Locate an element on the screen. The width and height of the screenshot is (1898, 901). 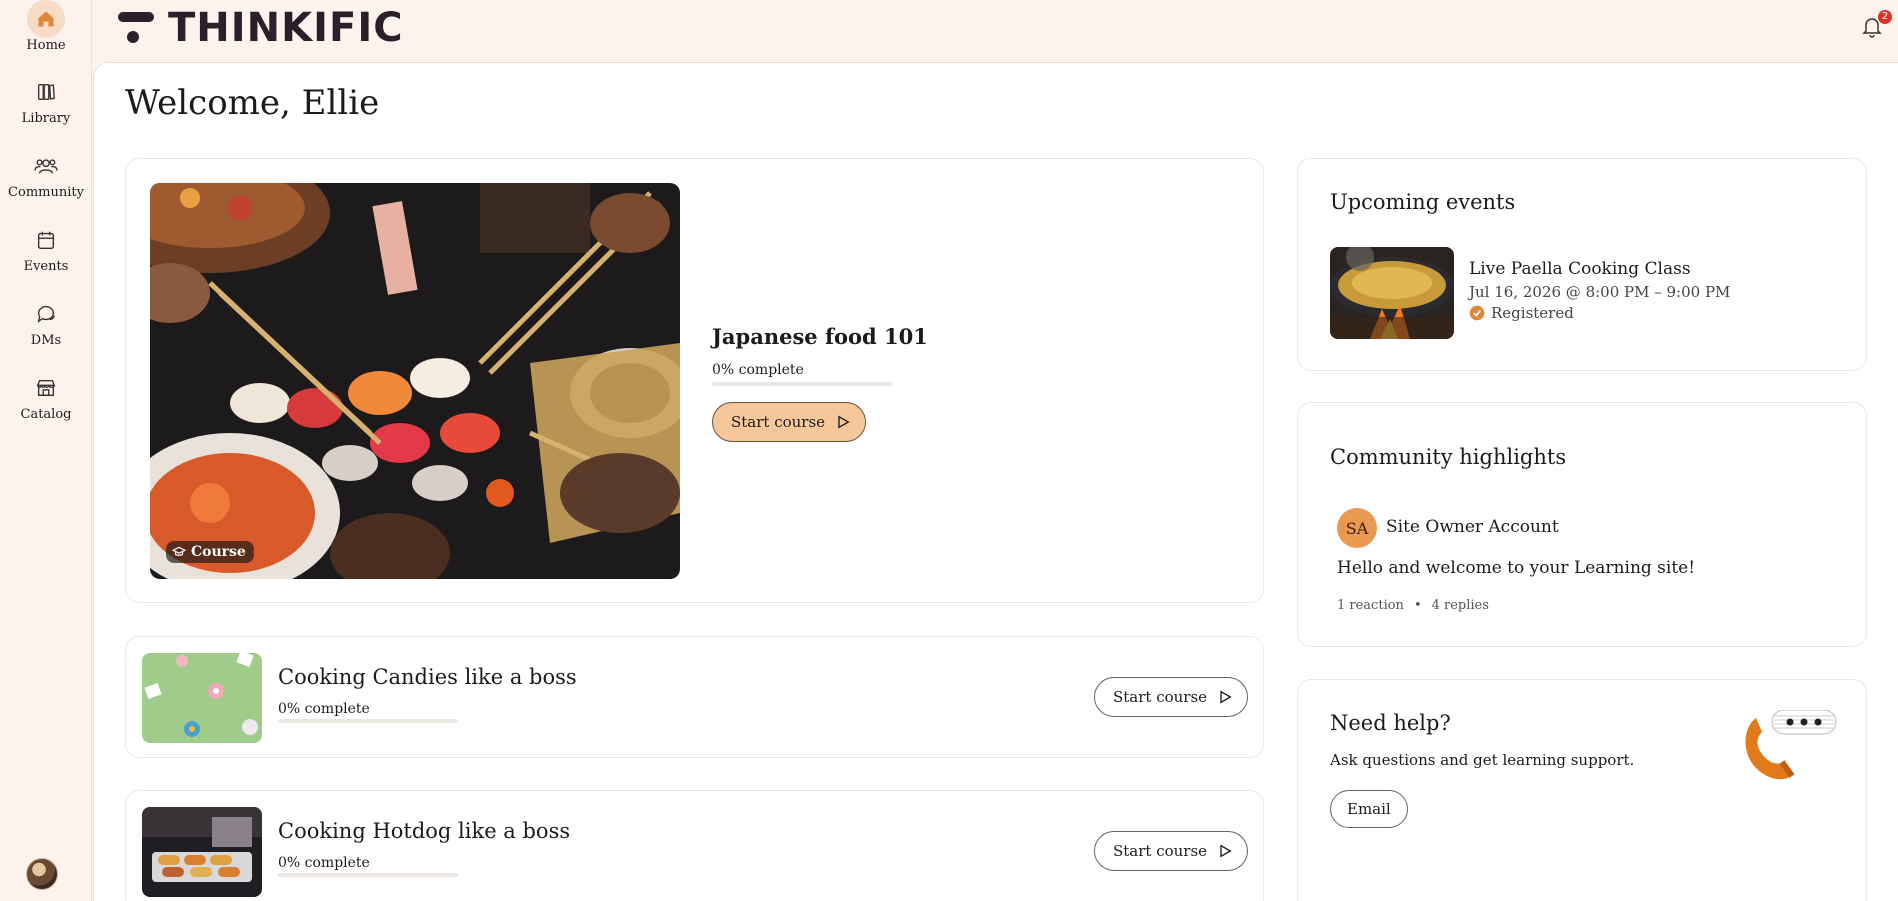
paella-image is located at coordinates (1392, 293).